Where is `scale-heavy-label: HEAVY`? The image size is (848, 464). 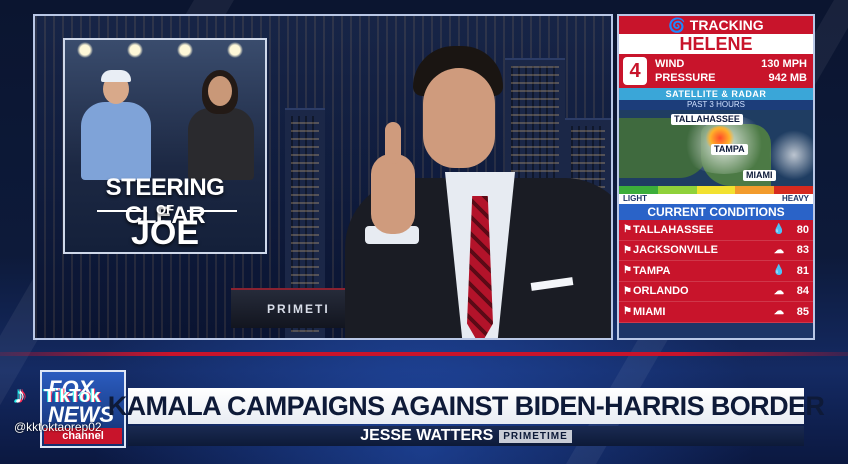
scale-heavy-label: HEAVY is located at coordinates (795, 198).